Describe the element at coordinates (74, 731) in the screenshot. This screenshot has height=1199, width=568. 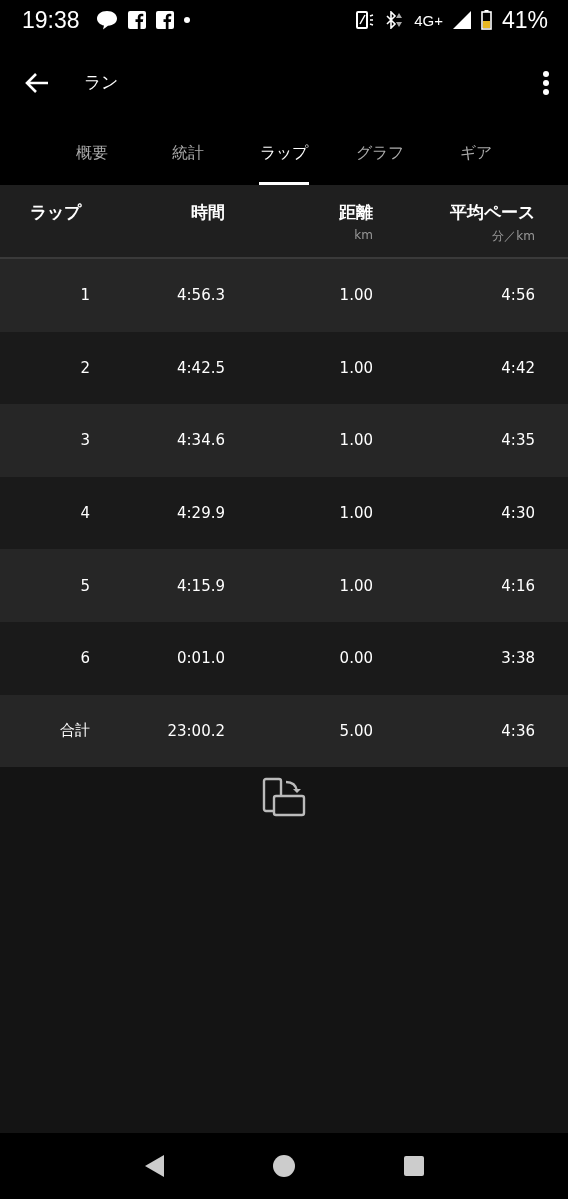
I see `table-cell-text: 合計` at that location.